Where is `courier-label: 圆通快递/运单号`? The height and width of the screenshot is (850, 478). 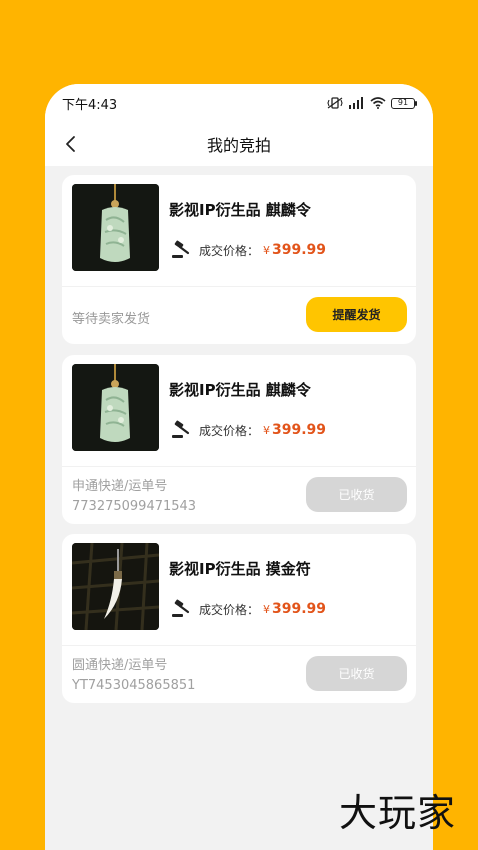
courier-label: 圆通快递/运单号 is located at coordinates (120, 665).